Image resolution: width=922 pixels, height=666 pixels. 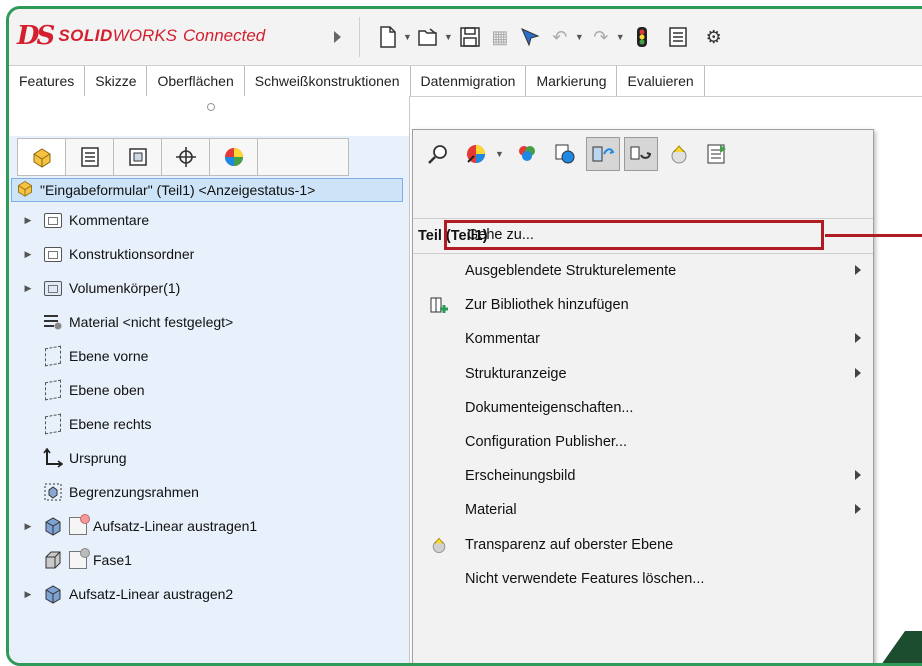 I want to click on tree-node-label: Begrenzungsrahmen, so click(x=134, y=492).